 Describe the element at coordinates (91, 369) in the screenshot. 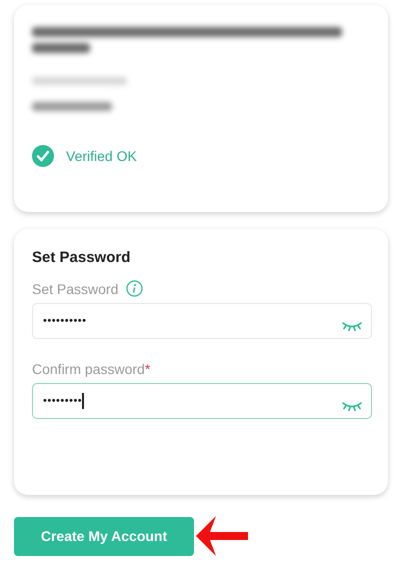

I see `field-label: Confirm password*` at that location.